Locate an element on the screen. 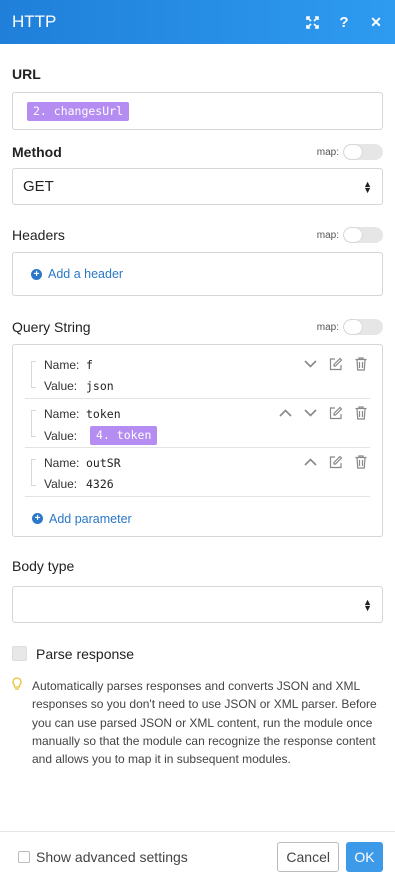 The height and width of the screenshot is (882, 395). param-value: 4326 is located at coordinates (100, 484).